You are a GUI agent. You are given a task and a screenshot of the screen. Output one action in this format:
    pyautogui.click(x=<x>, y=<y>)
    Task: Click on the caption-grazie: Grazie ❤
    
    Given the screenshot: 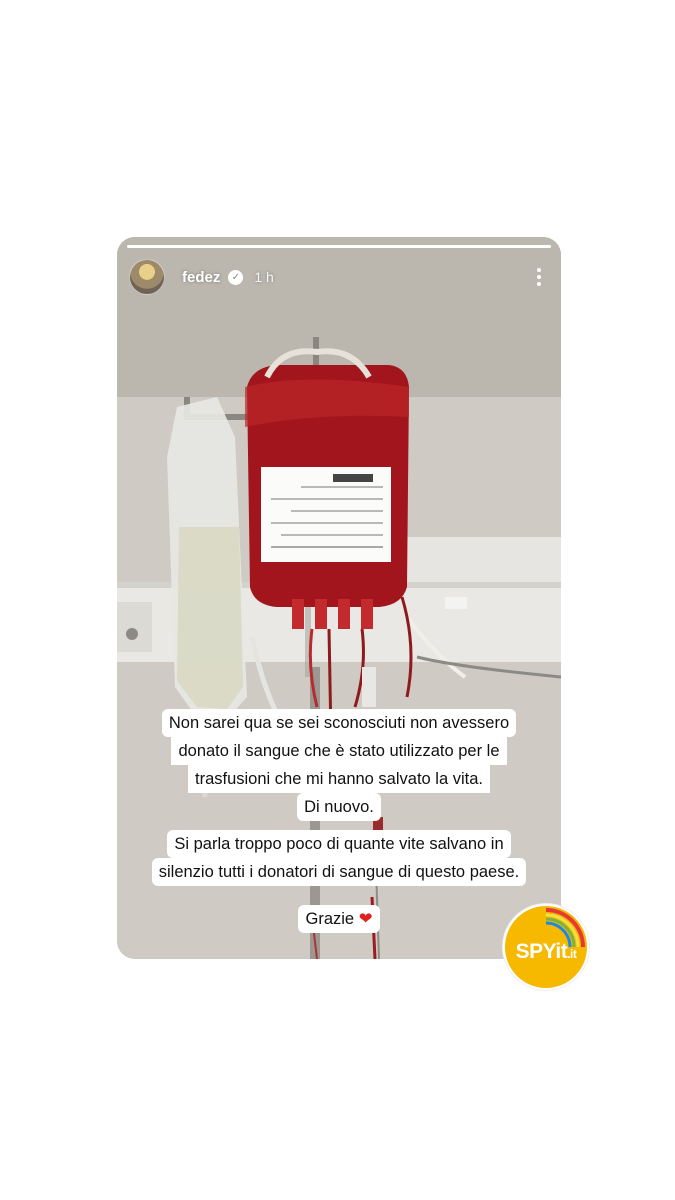 What is the action you would take?
    pyautogui.click(x=339, y=919)
    